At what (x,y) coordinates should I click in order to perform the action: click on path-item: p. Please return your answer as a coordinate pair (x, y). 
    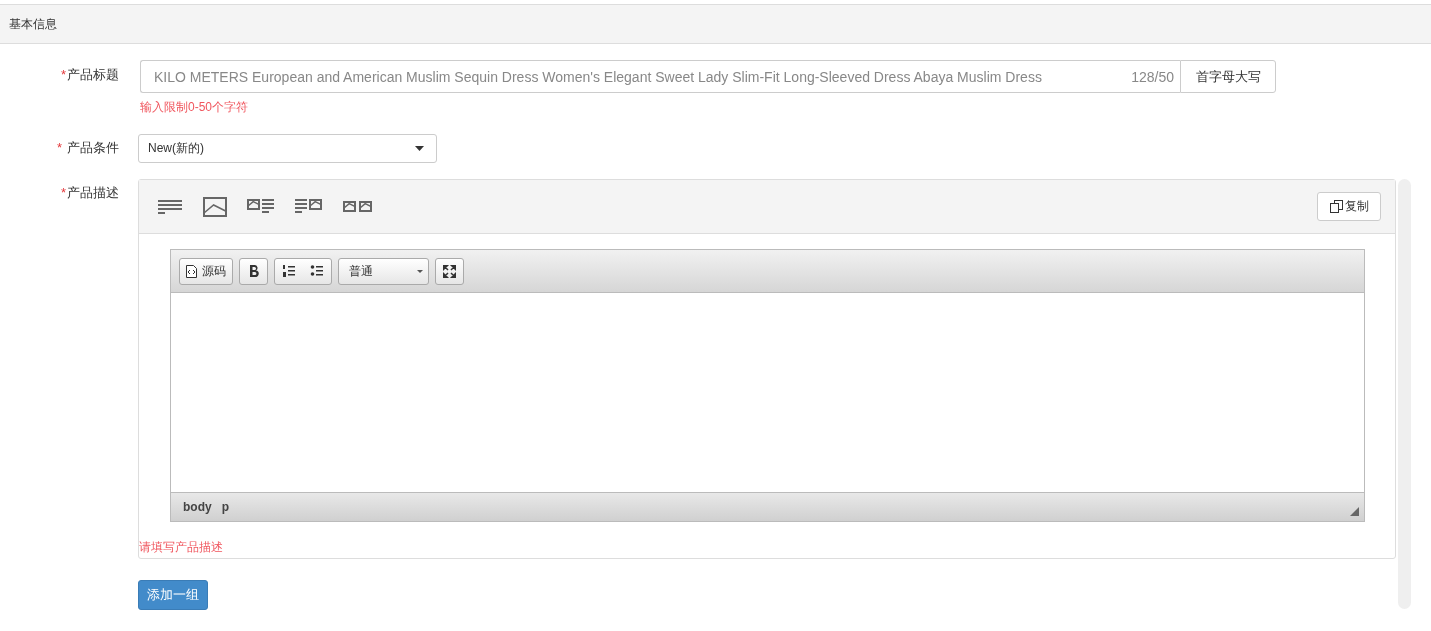
    Looking at the image, I should click on (225, 507).